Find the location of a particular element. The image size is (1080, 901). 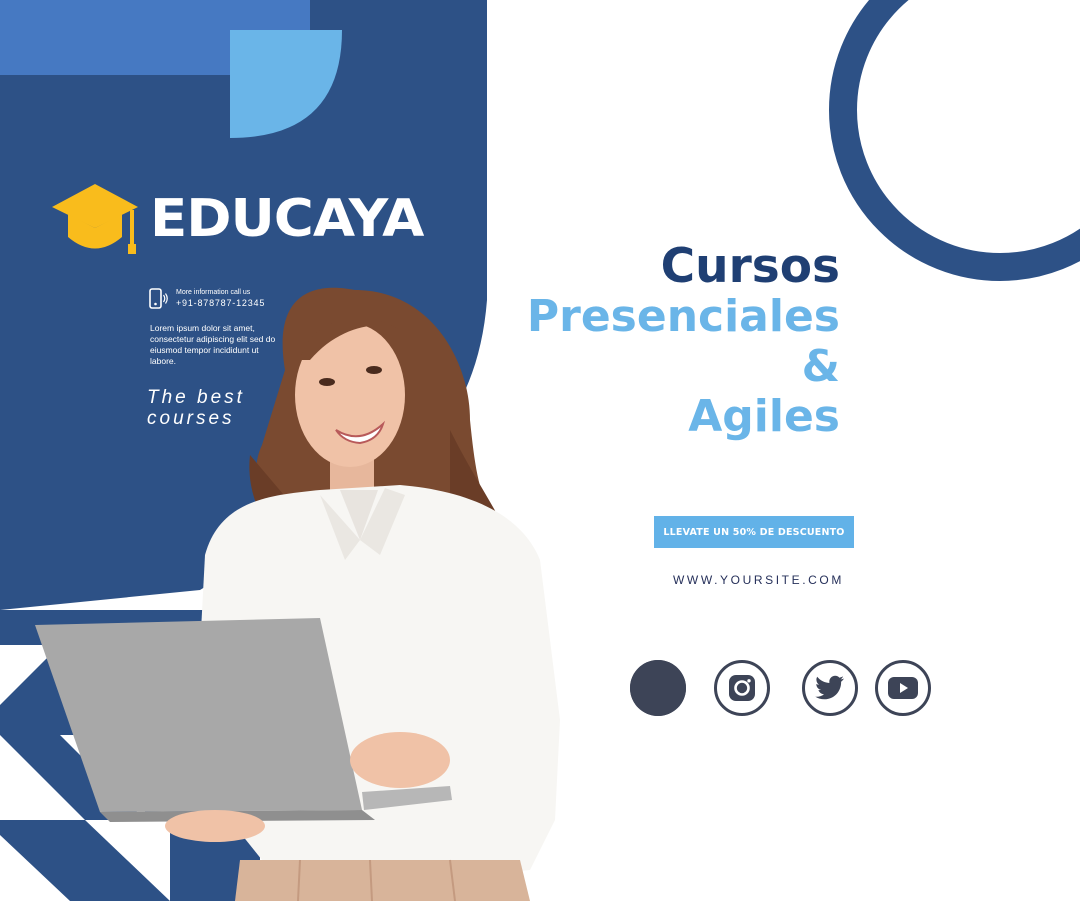

headline-line-4: Agiles is located at coordinates (764, 416).